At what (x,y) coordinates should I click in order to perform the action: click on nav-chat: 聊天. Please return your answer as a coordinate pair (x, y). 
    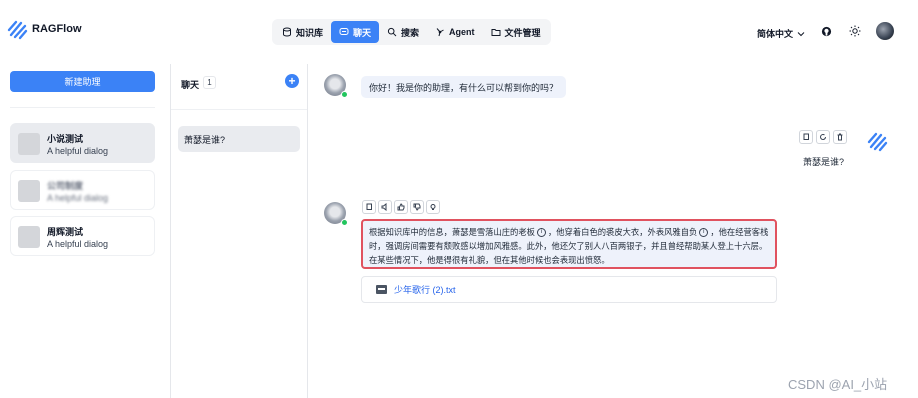
    Looking at the image, I should click on (355, 32).